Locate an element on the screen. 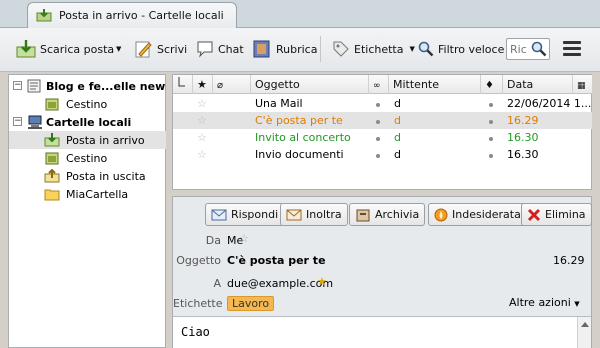 The height and width of the screenshot is (348, 600). thread-header: ★ ⌀ Oggetto ∞ Mittente ♦ Data ▦ is located at coordinates (382, 84).